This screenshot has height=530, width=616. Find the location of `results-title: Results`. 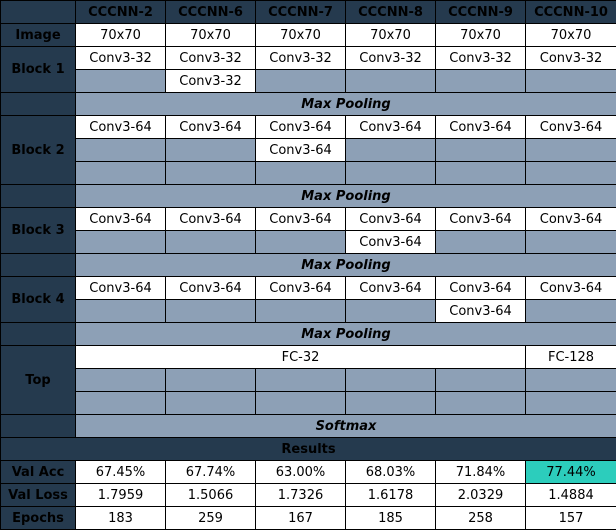

results-title: Results is located at coordinates (308, 449).